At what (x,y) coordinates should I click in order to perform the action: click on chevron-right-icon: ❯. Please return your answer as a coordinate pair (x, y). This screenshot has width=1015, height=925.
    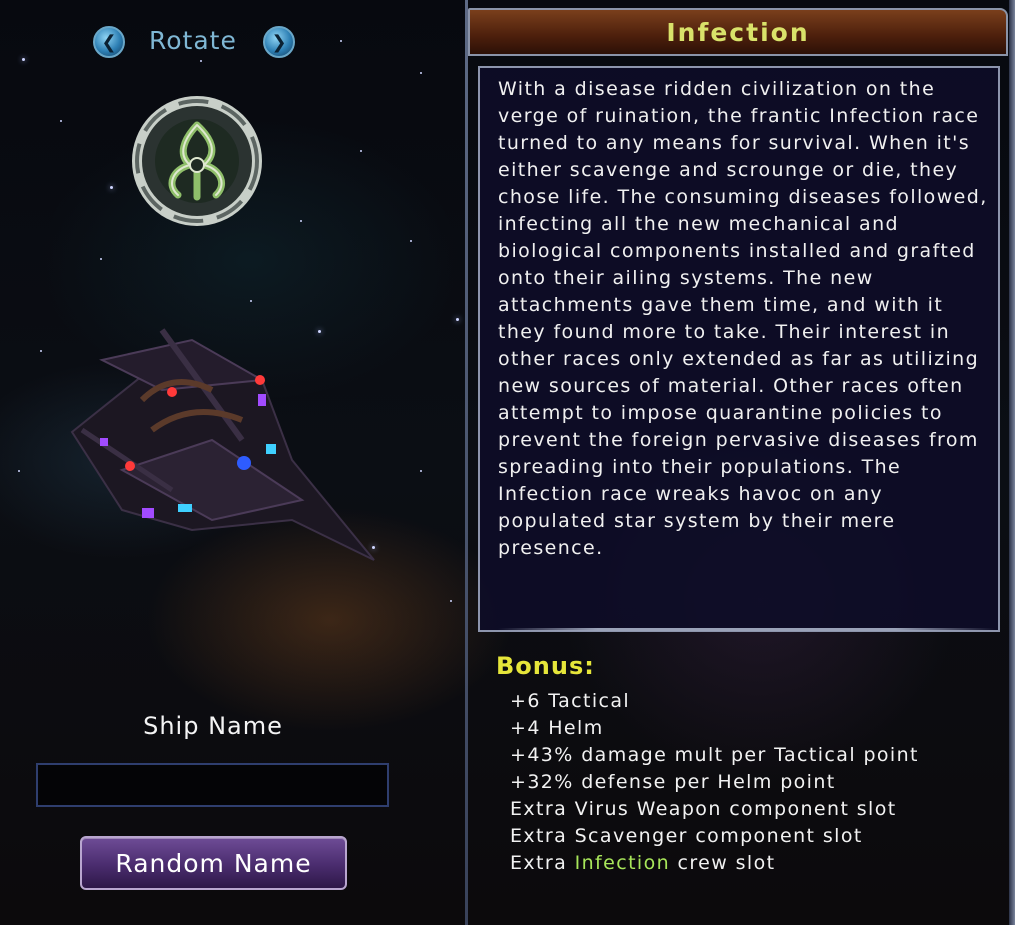
    Looking at the image, I should click on (279, 42).